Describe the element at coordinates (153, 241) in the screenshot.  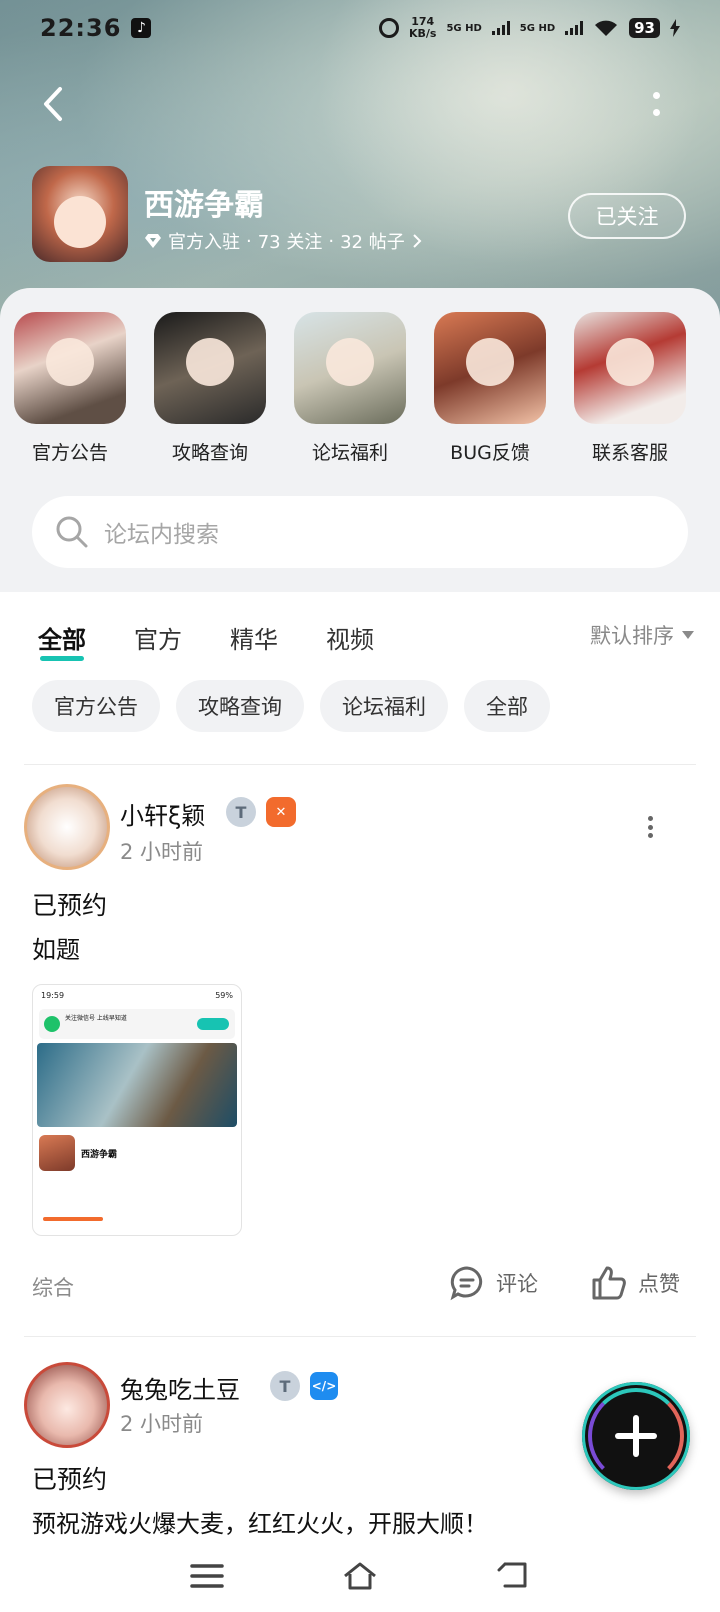
I see `diamond-icon` at that location.